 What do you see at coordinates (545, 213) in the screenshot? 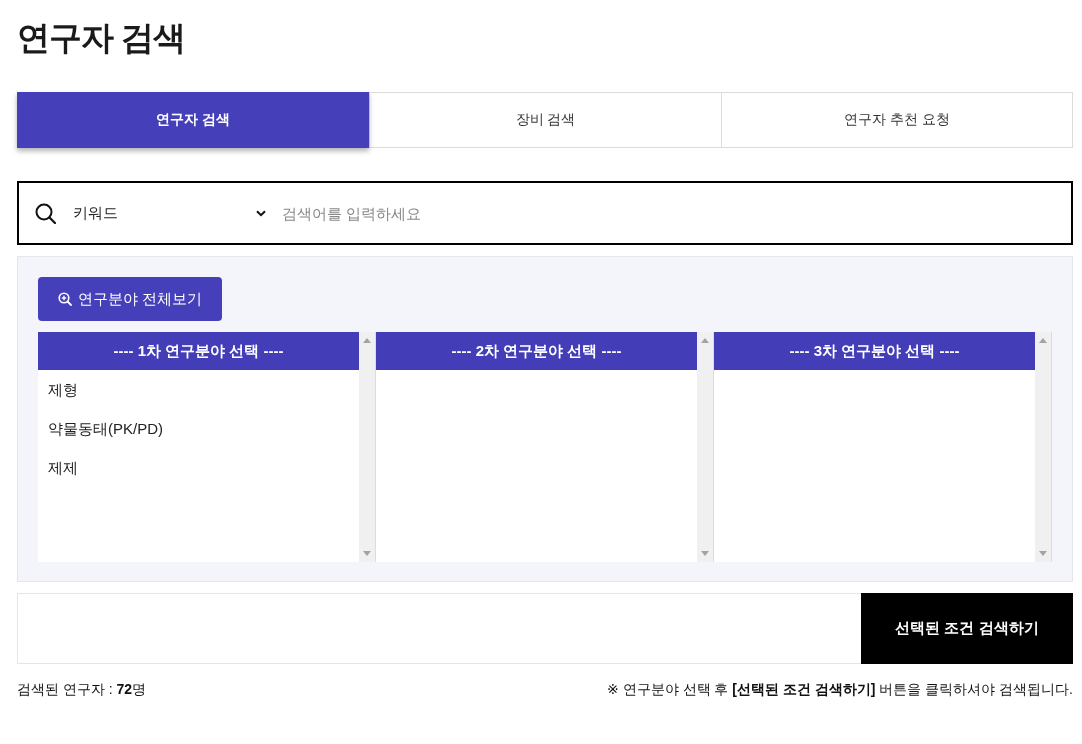
I see `search-field: 키워드 검색어를 입력하세요` at bounding box center [545, 213].